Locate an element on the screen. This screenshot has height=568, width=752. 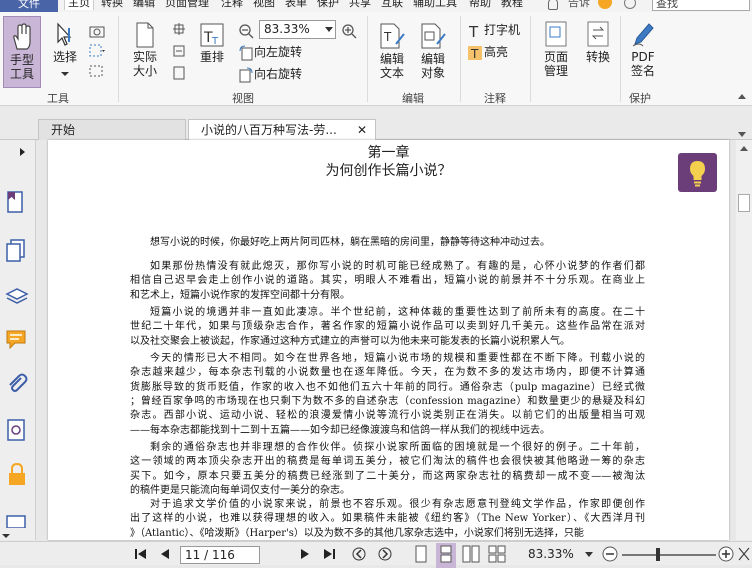
back-view-icon is located at coordinates (359, 555).